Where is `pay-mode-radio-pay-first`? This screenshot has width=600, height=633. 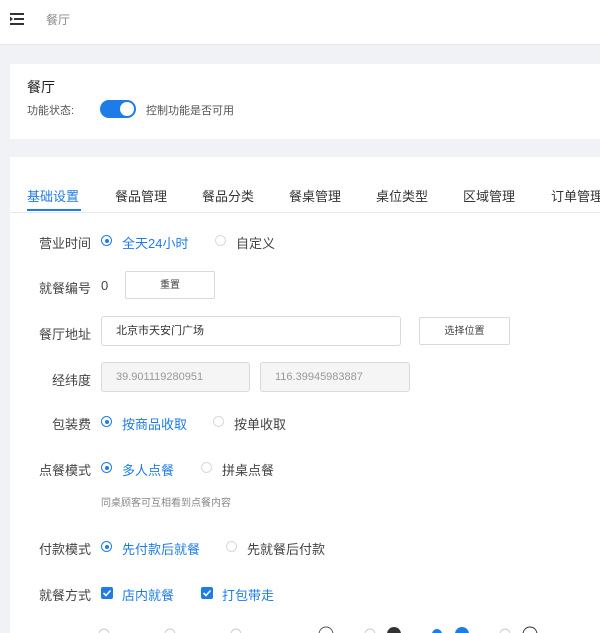
pay-mode-radio-pay-first is located at coordinates (106, 546).